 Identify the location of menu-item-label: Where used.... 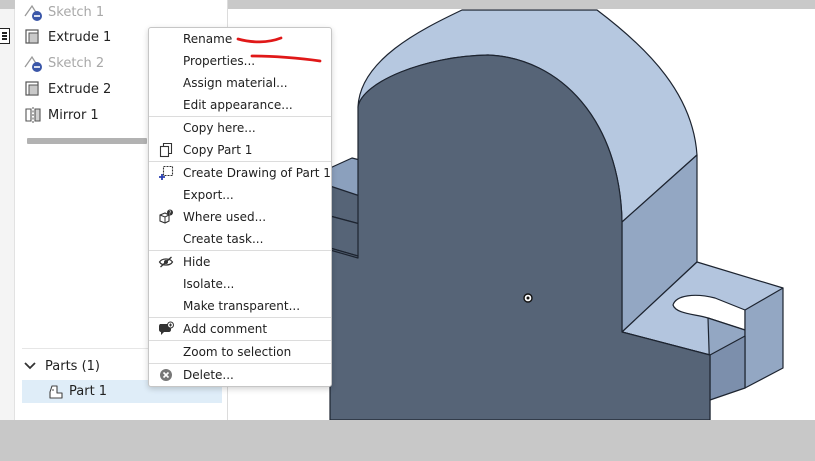
(225, 217).